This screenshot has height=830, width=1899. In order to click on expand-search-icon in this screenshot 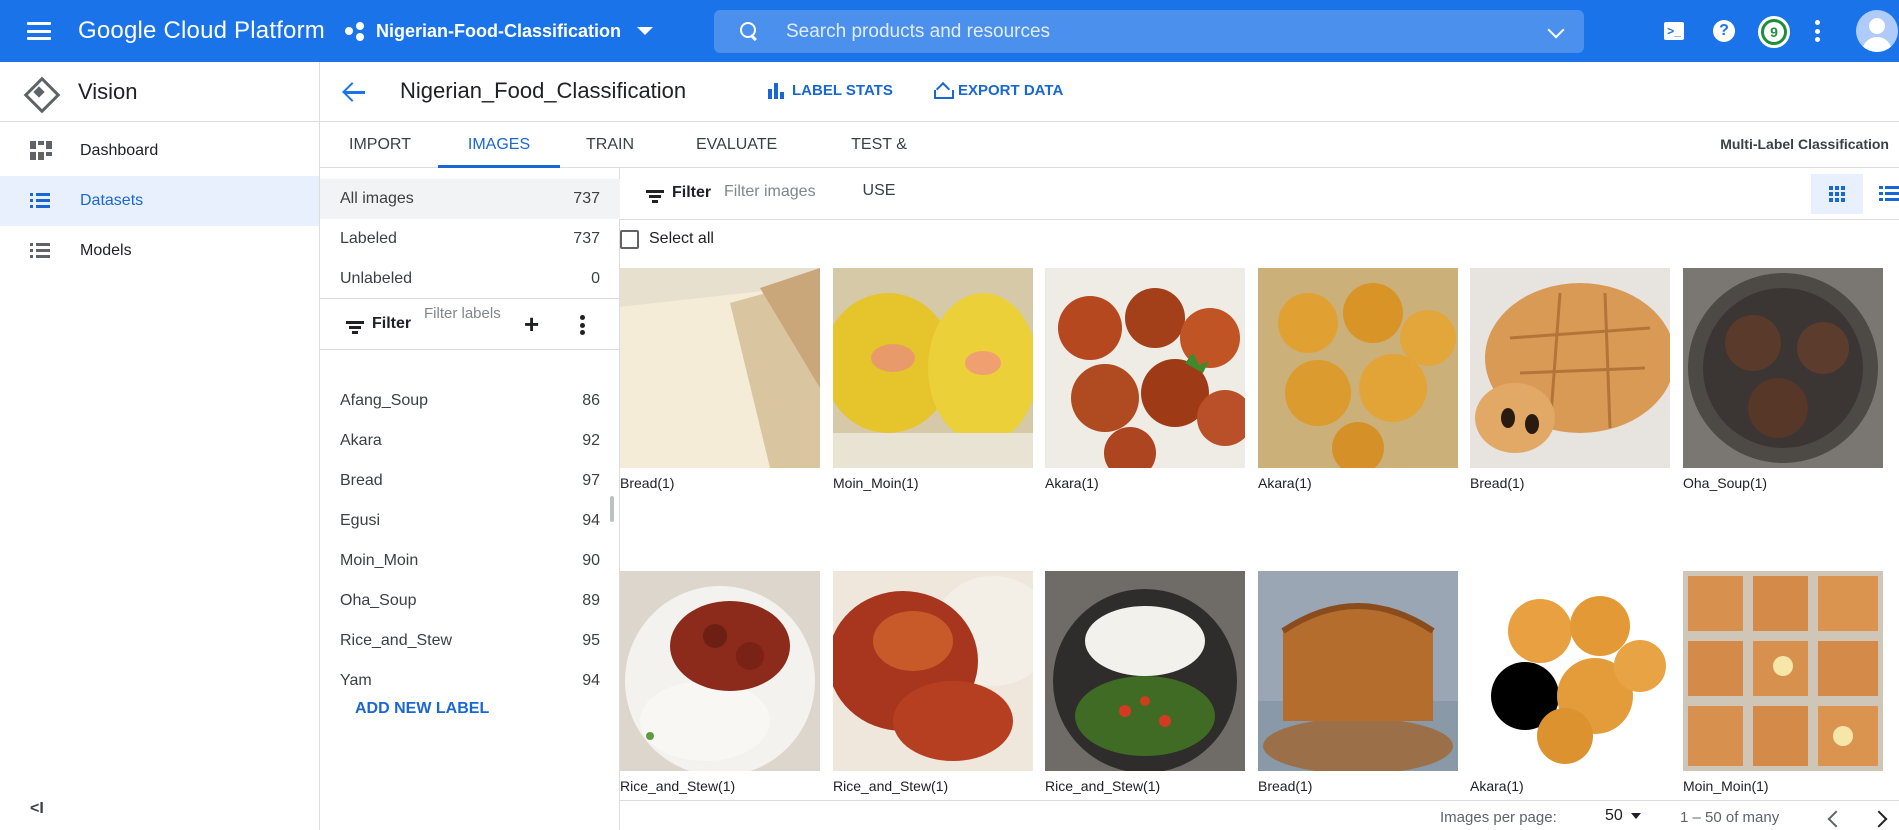, I will do `click(1556, 30)`.